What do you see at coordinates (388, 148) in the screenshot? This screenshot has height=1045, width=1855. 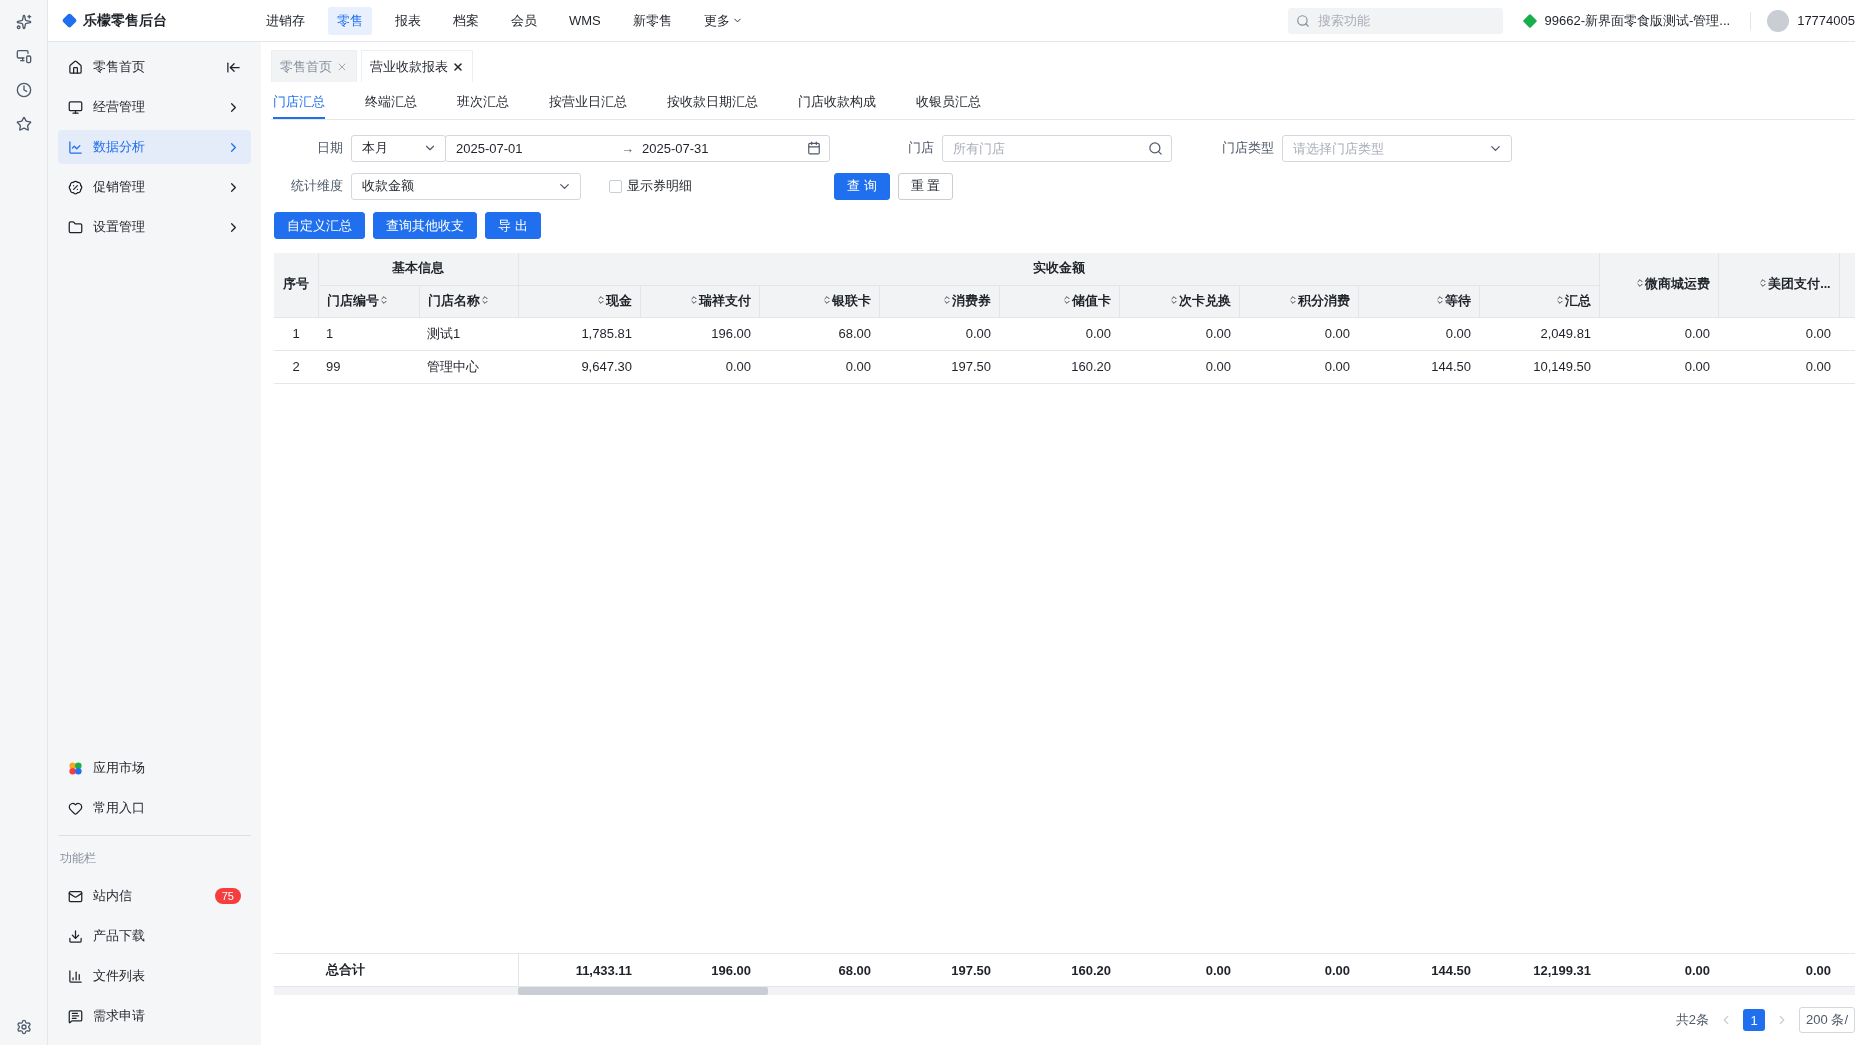 I see `input-field: 本月` at bounding box center [388, 148].